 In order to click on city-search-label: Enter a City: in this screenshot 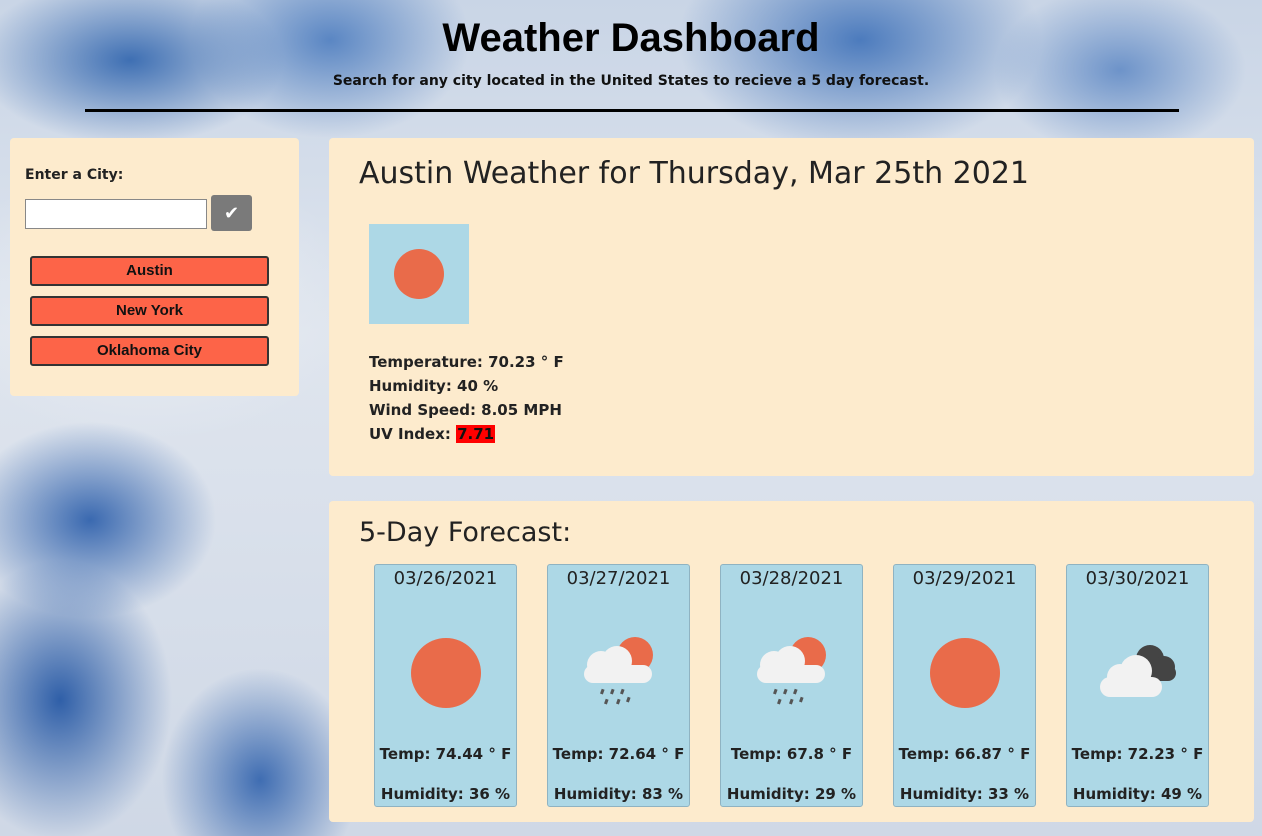, I will do `click(74, 175)`.